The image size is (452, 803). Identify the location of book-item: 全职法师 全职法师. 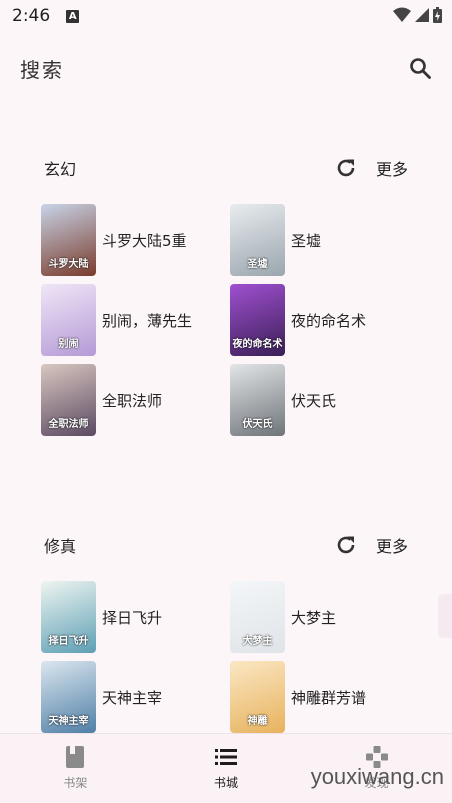
(135, 400).